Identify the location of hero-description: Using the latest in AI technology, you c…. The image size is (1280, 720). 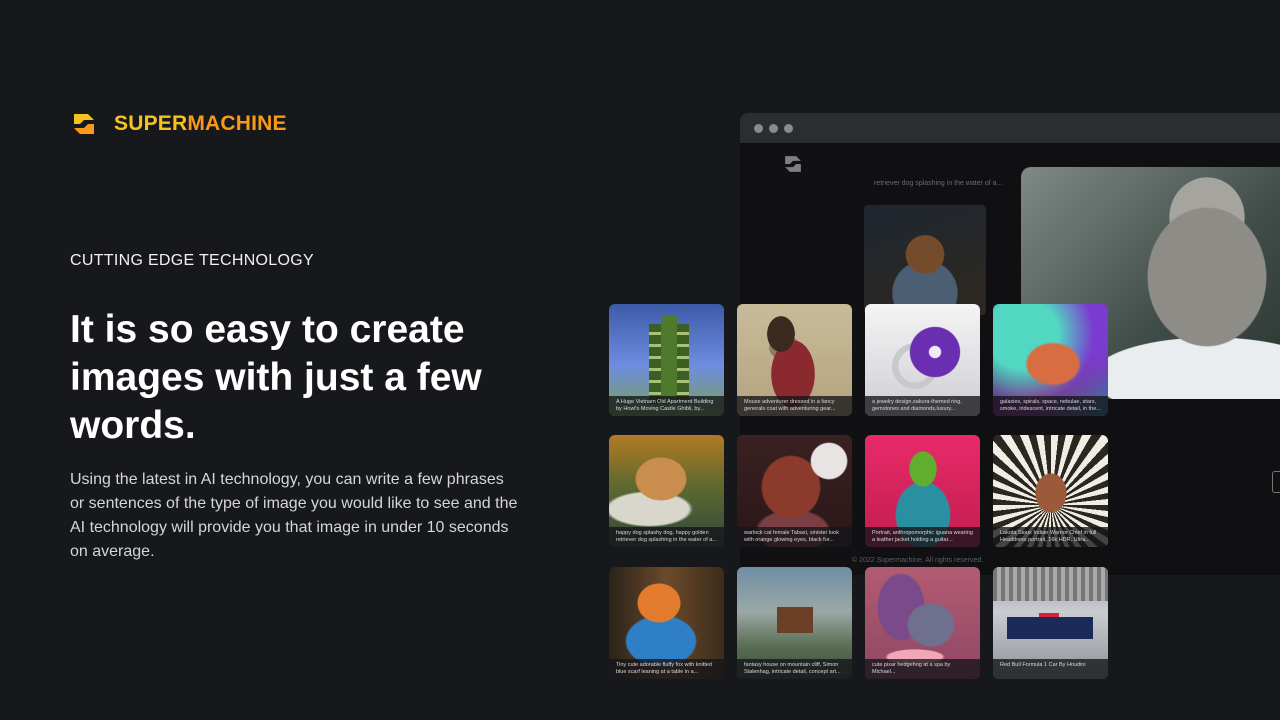
(294, 515).